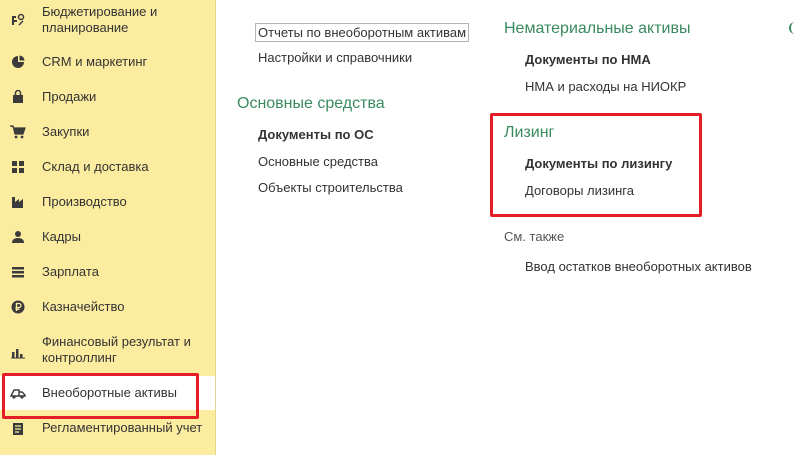 The height and width of the screenshot is (455, 794). What do you see at coordinates (18, 272) in the screenshot?
I see `salary-icon` at bounding box center [18, 272].